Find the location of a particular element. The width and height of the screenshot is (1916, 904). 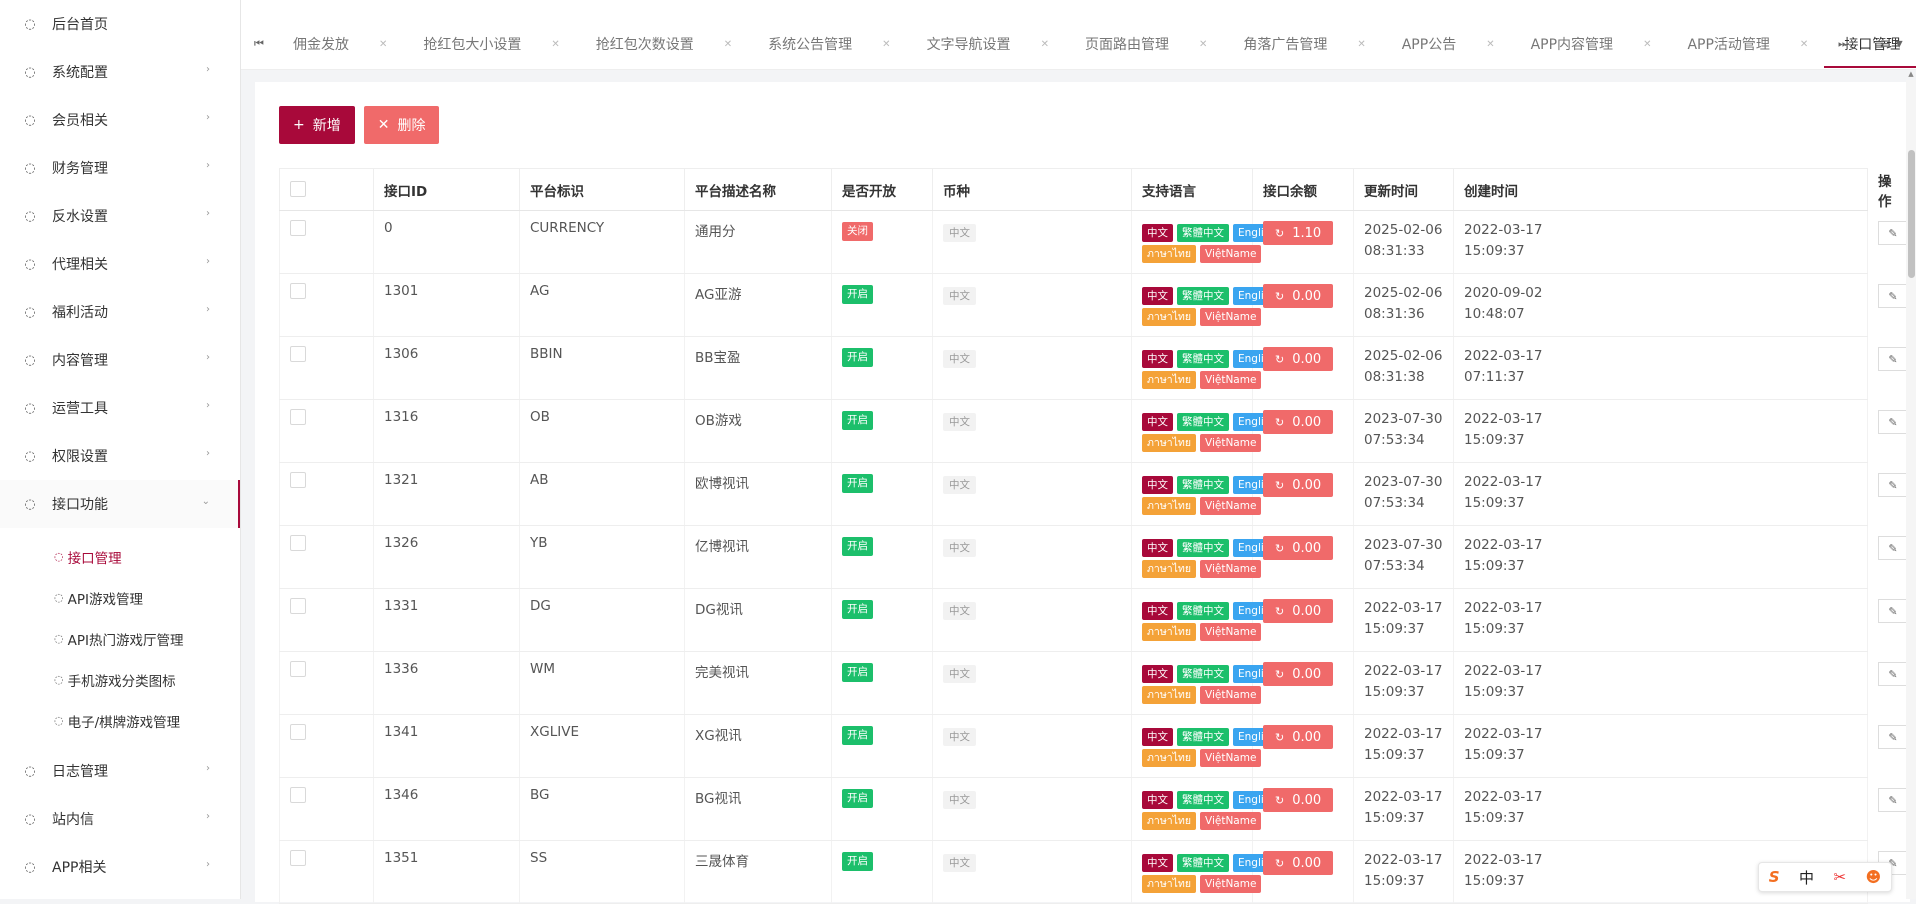

add-button: + 新增 is located at coordinates (317, 125).